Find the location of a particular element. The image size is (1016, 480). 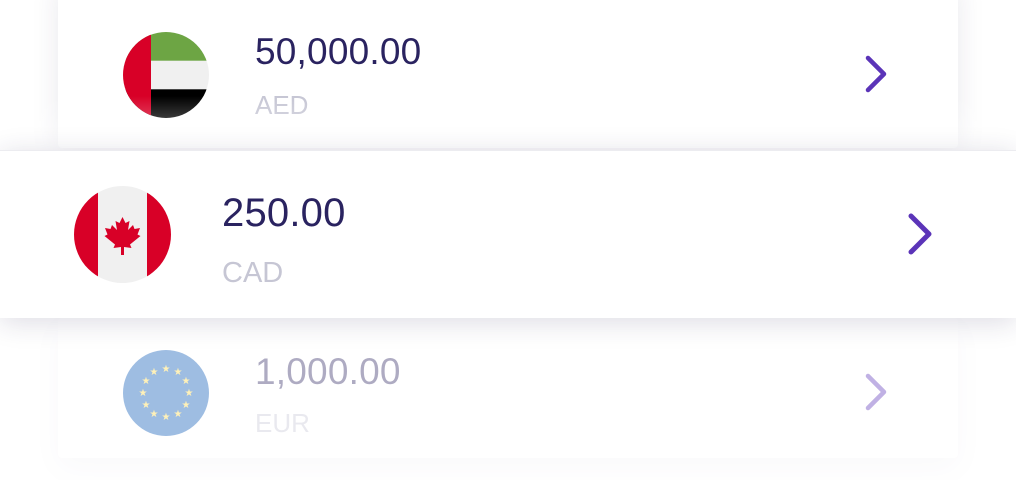

account-amount: 1,000.00 is located at coordinates (328, 371).